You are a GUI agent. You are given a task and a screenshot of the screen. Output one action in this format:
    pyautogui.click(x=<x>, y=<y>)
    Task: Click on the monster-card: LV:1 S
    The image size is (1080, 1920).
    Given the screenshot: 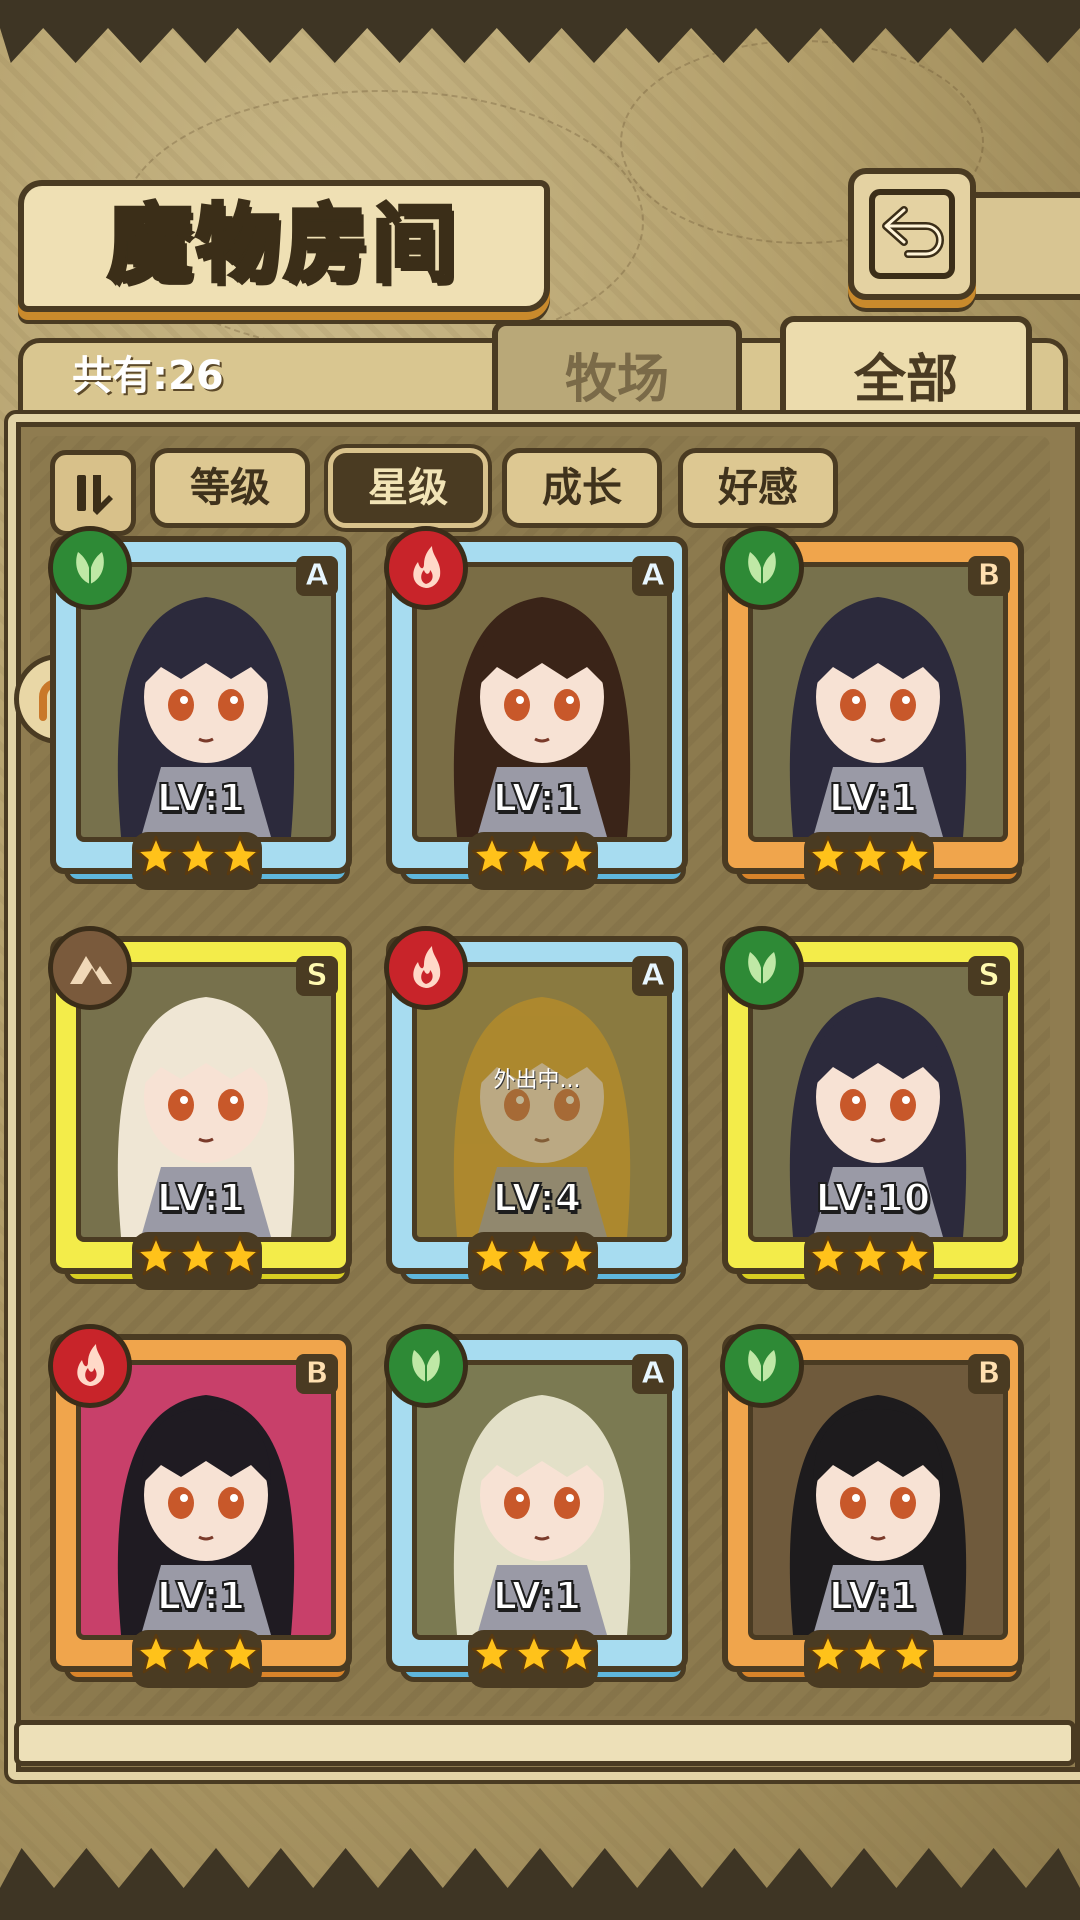 What is the action you would take?
    pyautogui.click(x=200, y=1108)
    